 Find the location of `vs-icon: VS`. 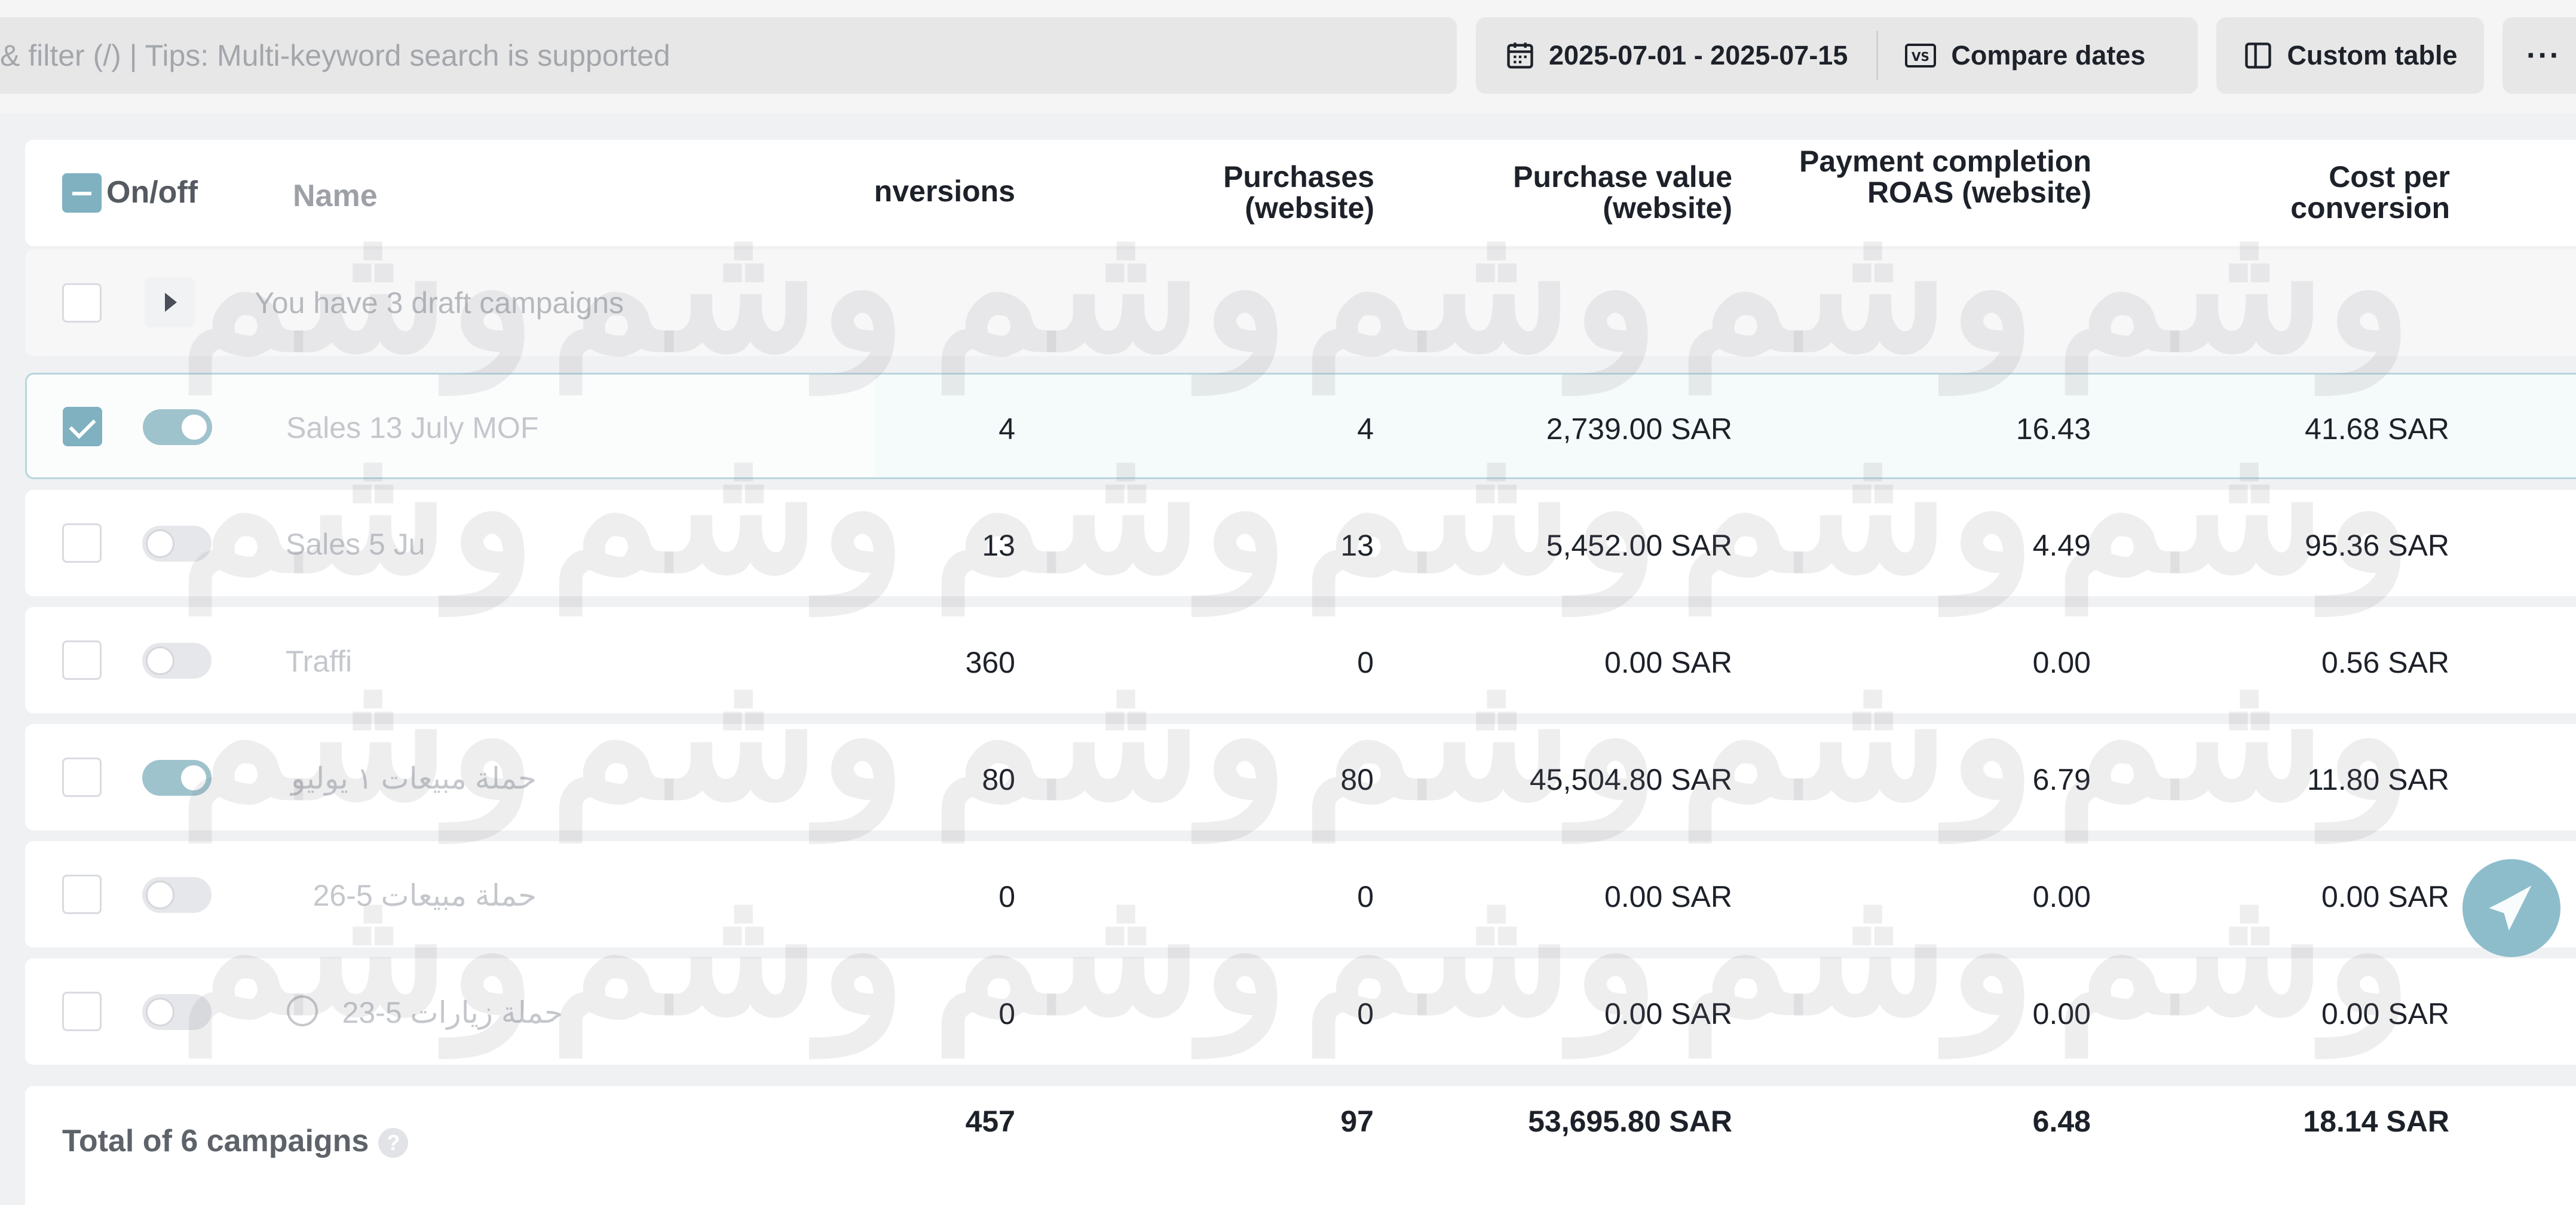

vs-icon: VS is located at coordinates (1921, 56).